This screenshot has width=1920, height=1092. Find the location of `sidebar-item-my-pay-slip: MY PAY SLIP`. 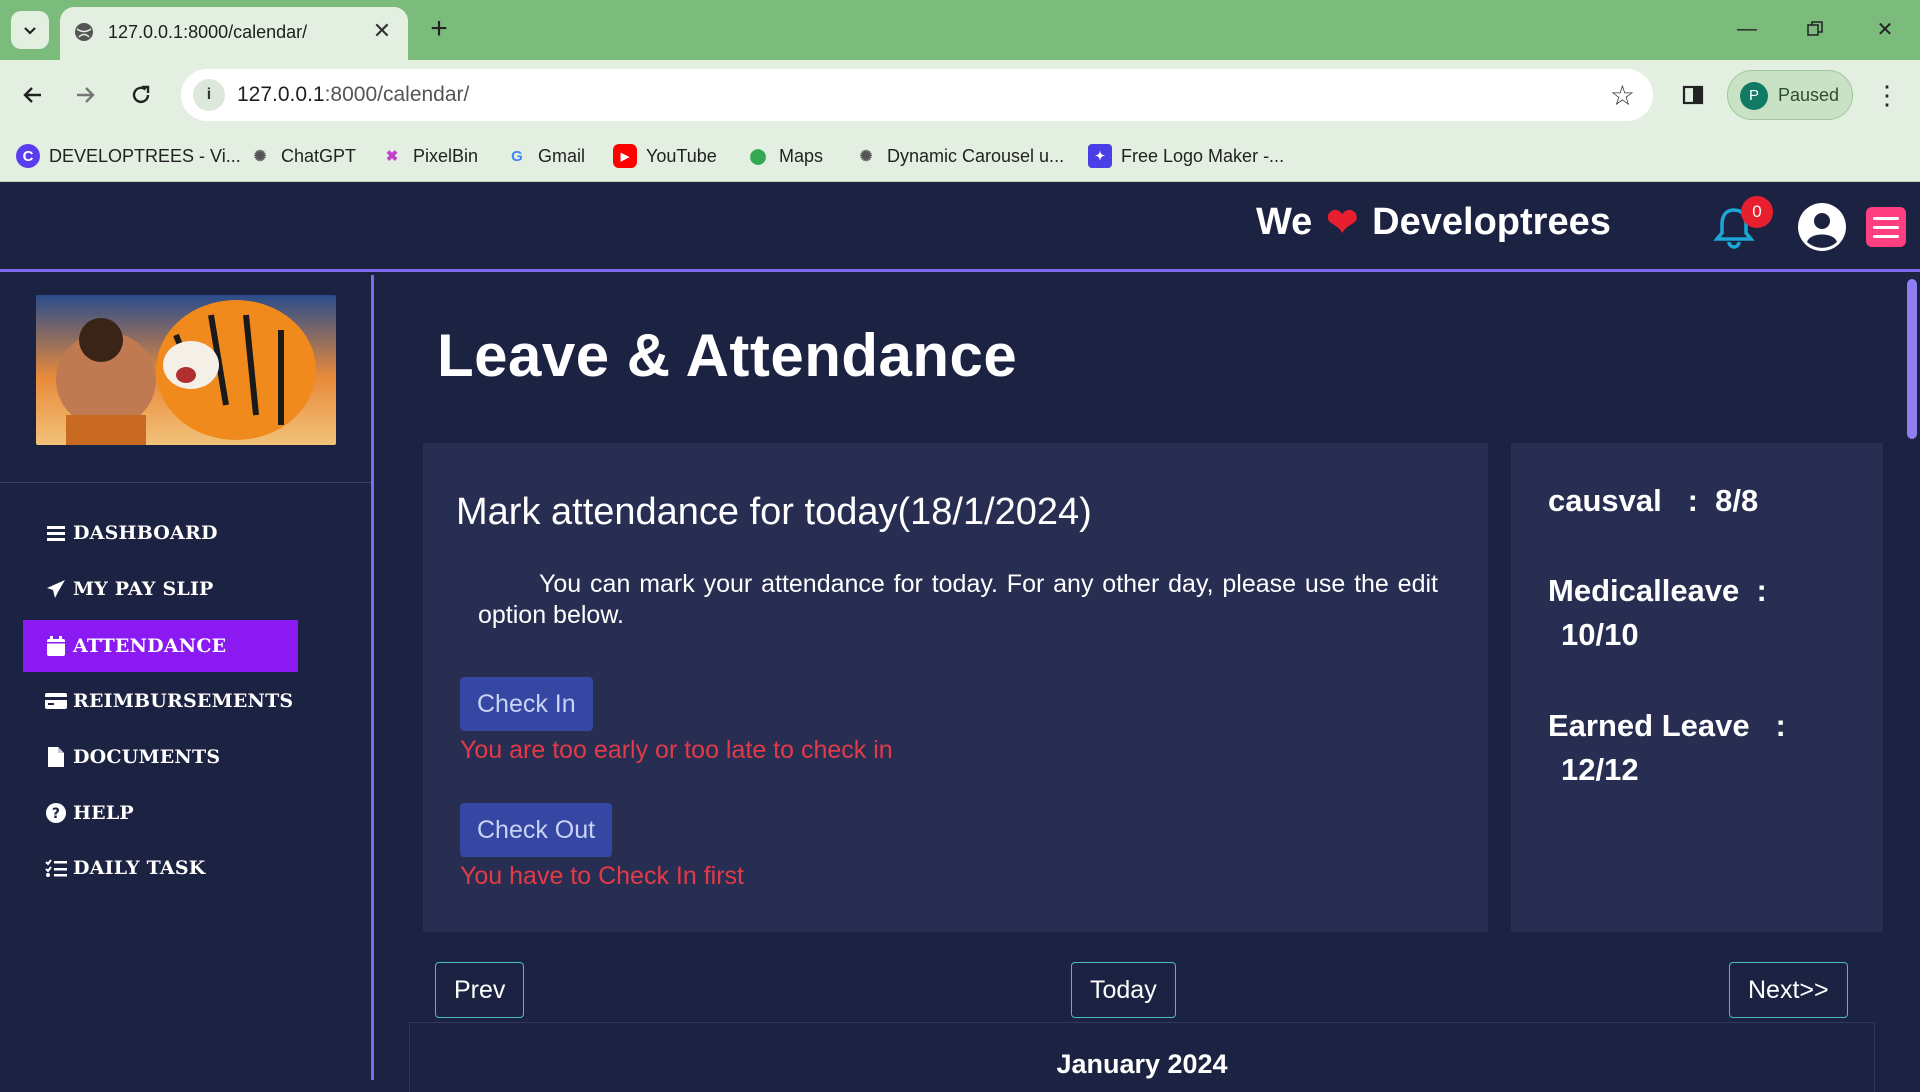

sidebar-item-my-pay-slip: MY PAY SLIP is located at coordinates (160, 589).